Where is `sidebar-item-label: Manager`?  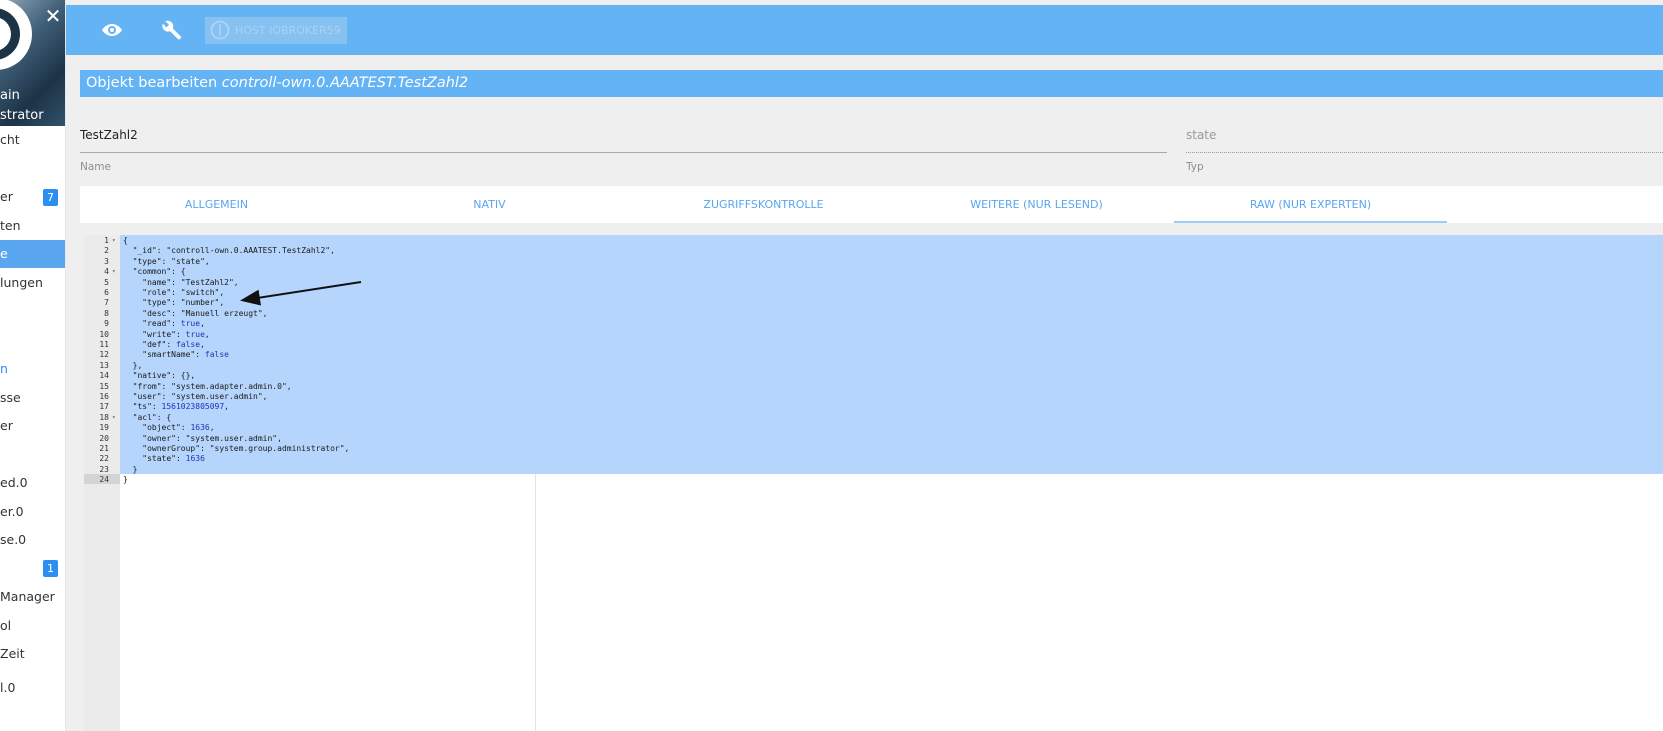
sidebar-item-label: Manager is located at coordinates (27, 596).